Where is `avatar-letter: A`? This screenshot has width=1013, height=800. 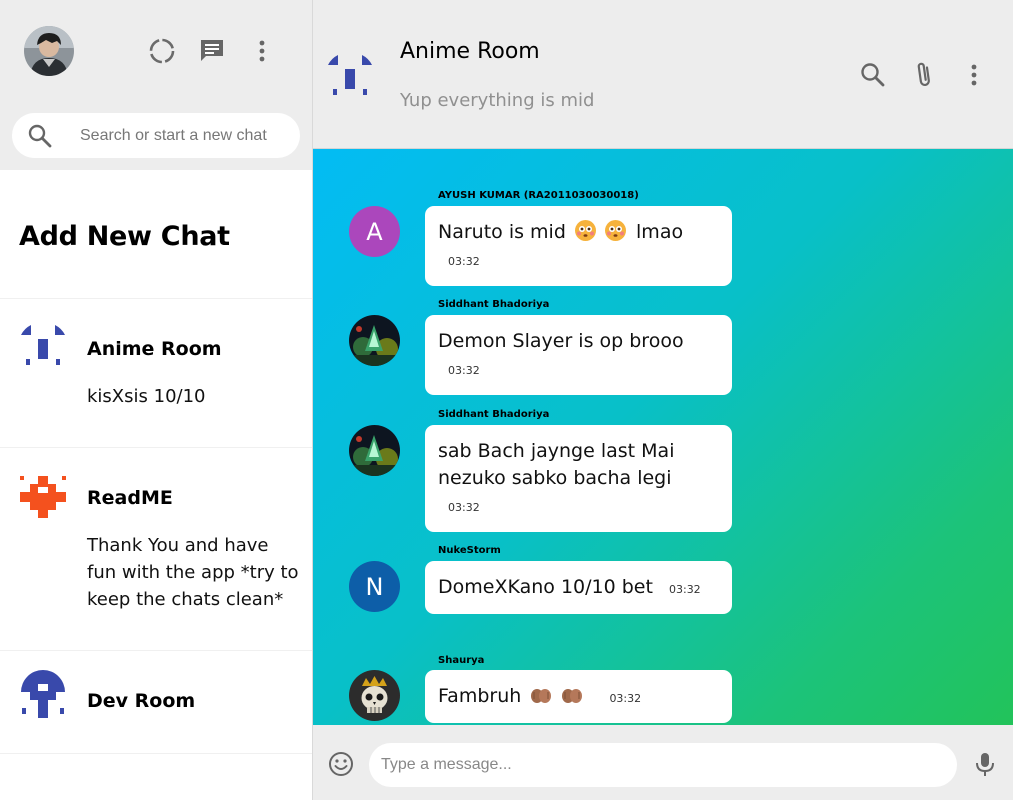 avatar-letter: A is located at coordinates (374, 231).